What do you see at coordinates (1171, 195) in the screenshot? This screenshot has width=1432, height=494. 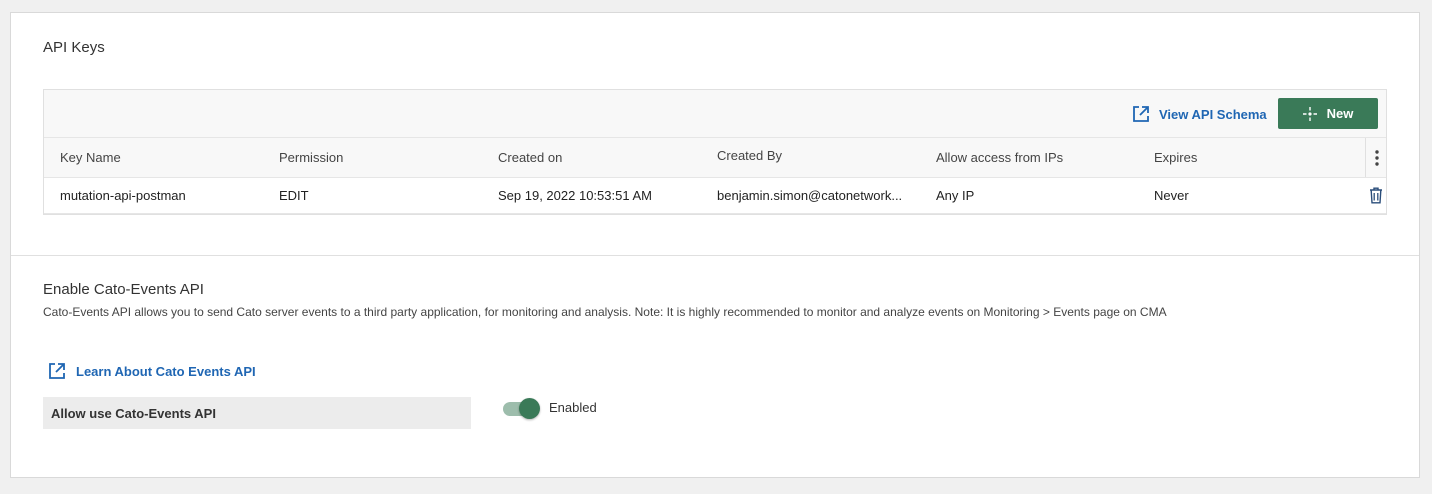 I see `cell-expires: Never` at bounding box center [1171, 195].